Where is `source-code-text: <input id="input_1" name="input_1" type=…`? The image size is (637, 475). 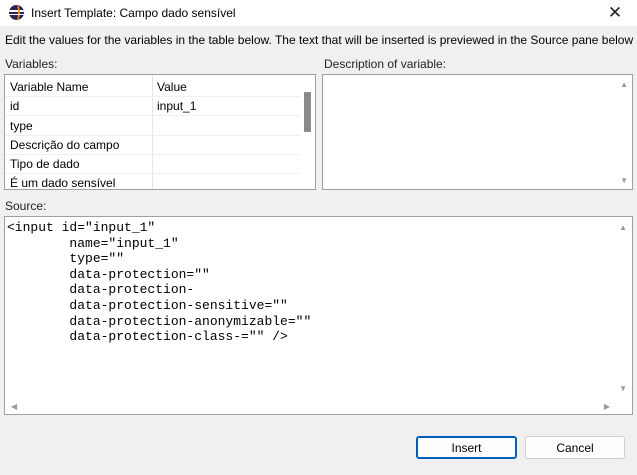 source-code-text: <input id="input_1" name="input_1" type=… is located at coordinates (159, 282).